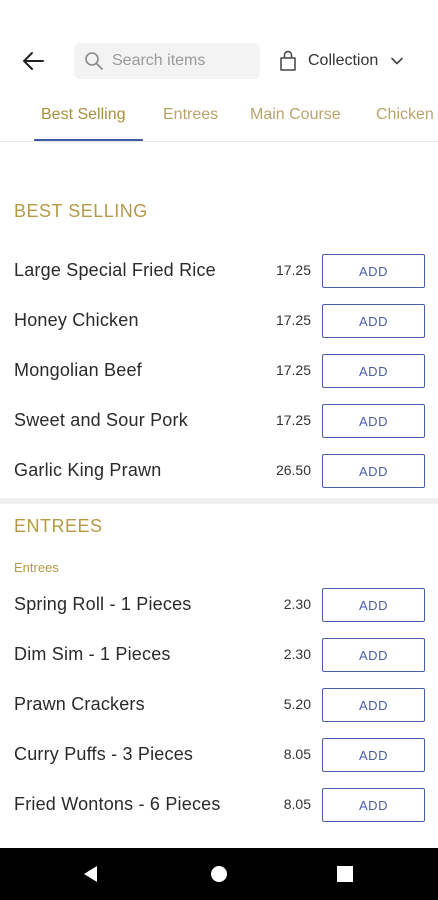 Image resolution: width=438 pixels, height=900 pixels. I want to click on category-tabs: Best Selling Entrees Main Course Chicken, so click(219, 119).